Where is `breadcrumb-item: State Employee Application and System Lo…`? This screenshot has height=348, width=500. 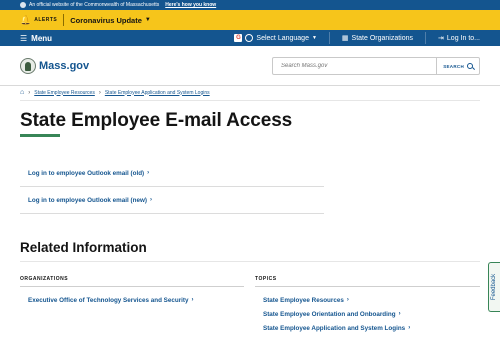
breadcrumb-item: State Employee Application and System Lo… is located at coordinates (157, 93).